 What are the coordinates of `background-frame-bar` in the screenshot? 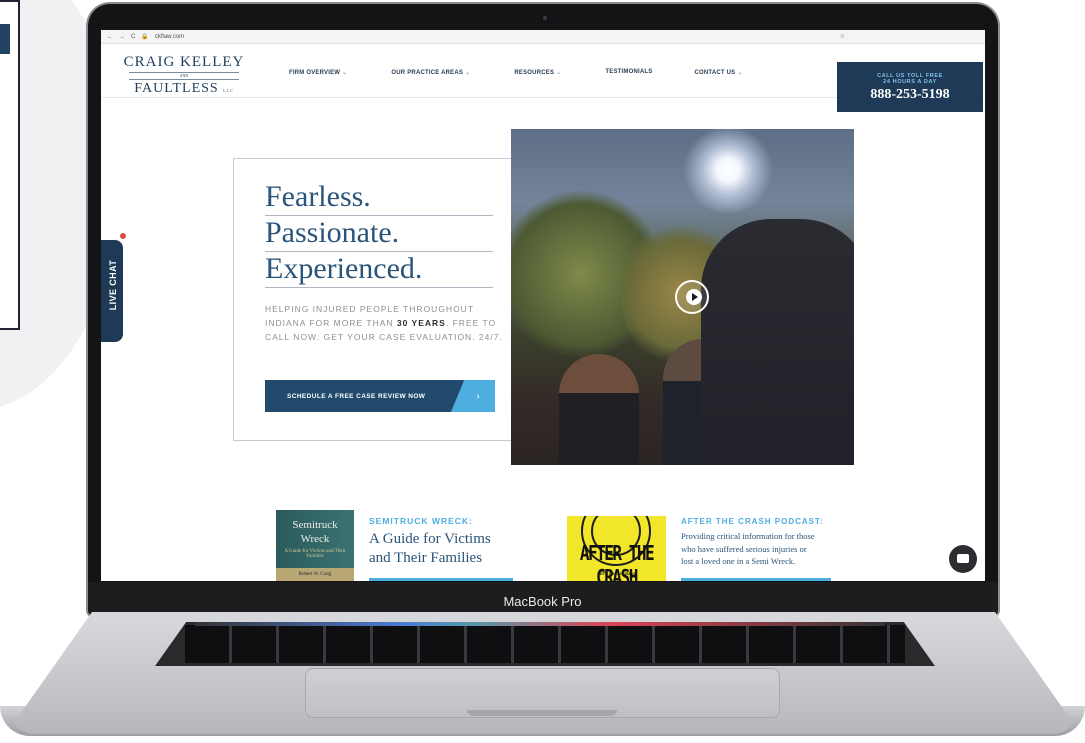 It's located at (5, 39).